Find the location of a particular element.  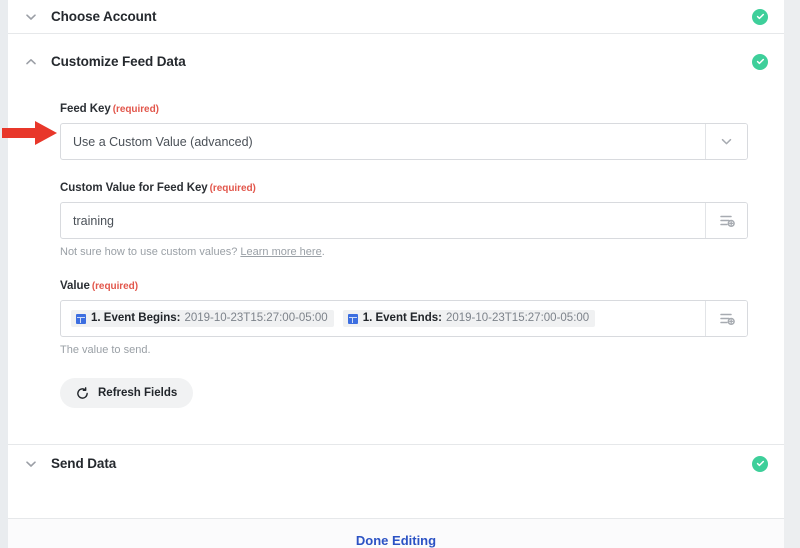

field-token-name: 1. Event Ends: is located at coordinates (402, 317).